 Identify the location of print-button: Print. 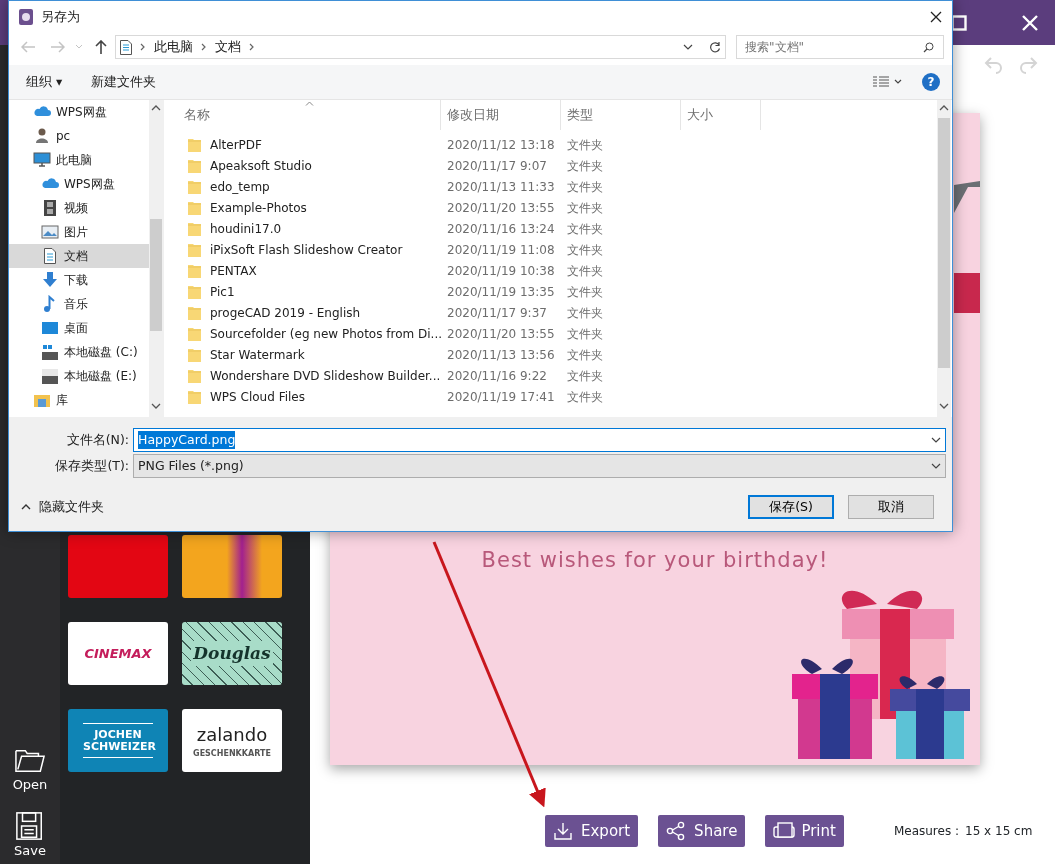
(804, 831).